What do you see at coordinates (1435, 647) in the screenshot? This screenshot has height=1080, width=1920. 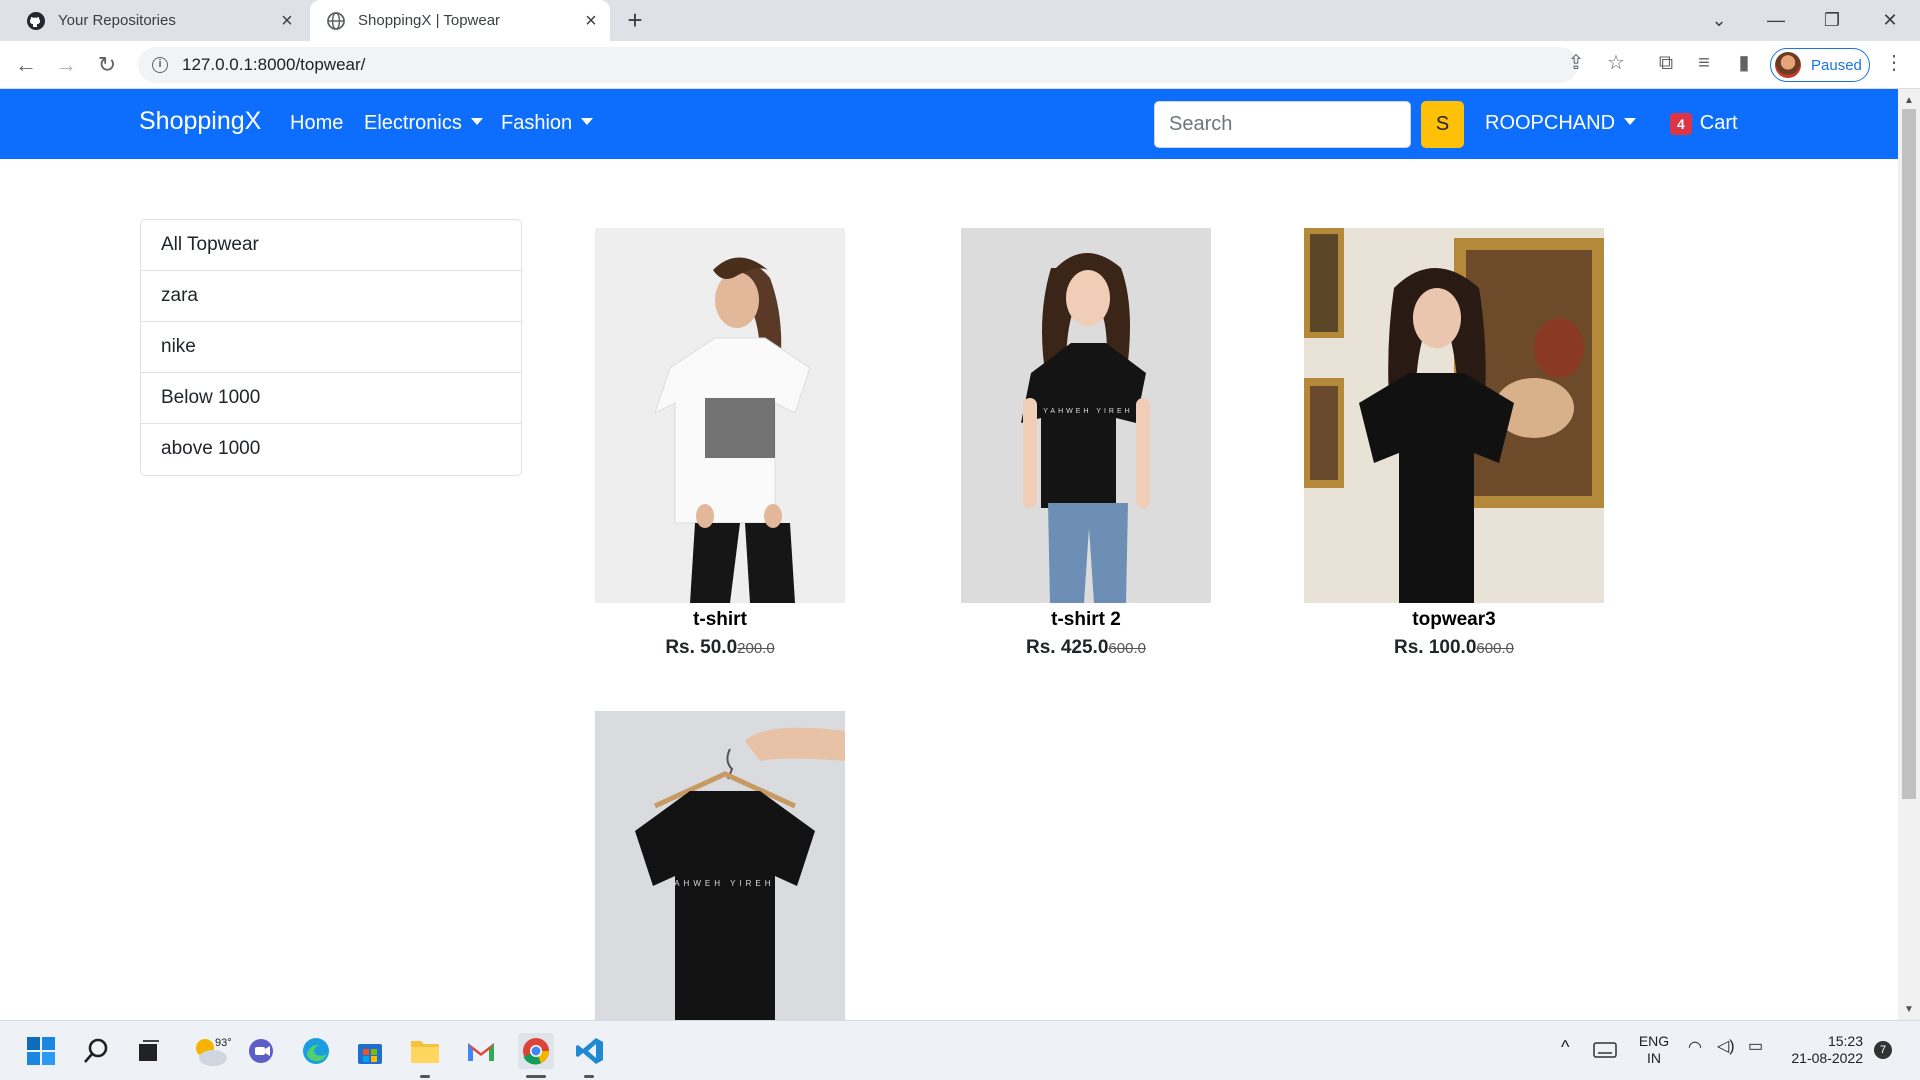 I see `sale-price: Rs. 100.0` at bounding box center [1435, 647].